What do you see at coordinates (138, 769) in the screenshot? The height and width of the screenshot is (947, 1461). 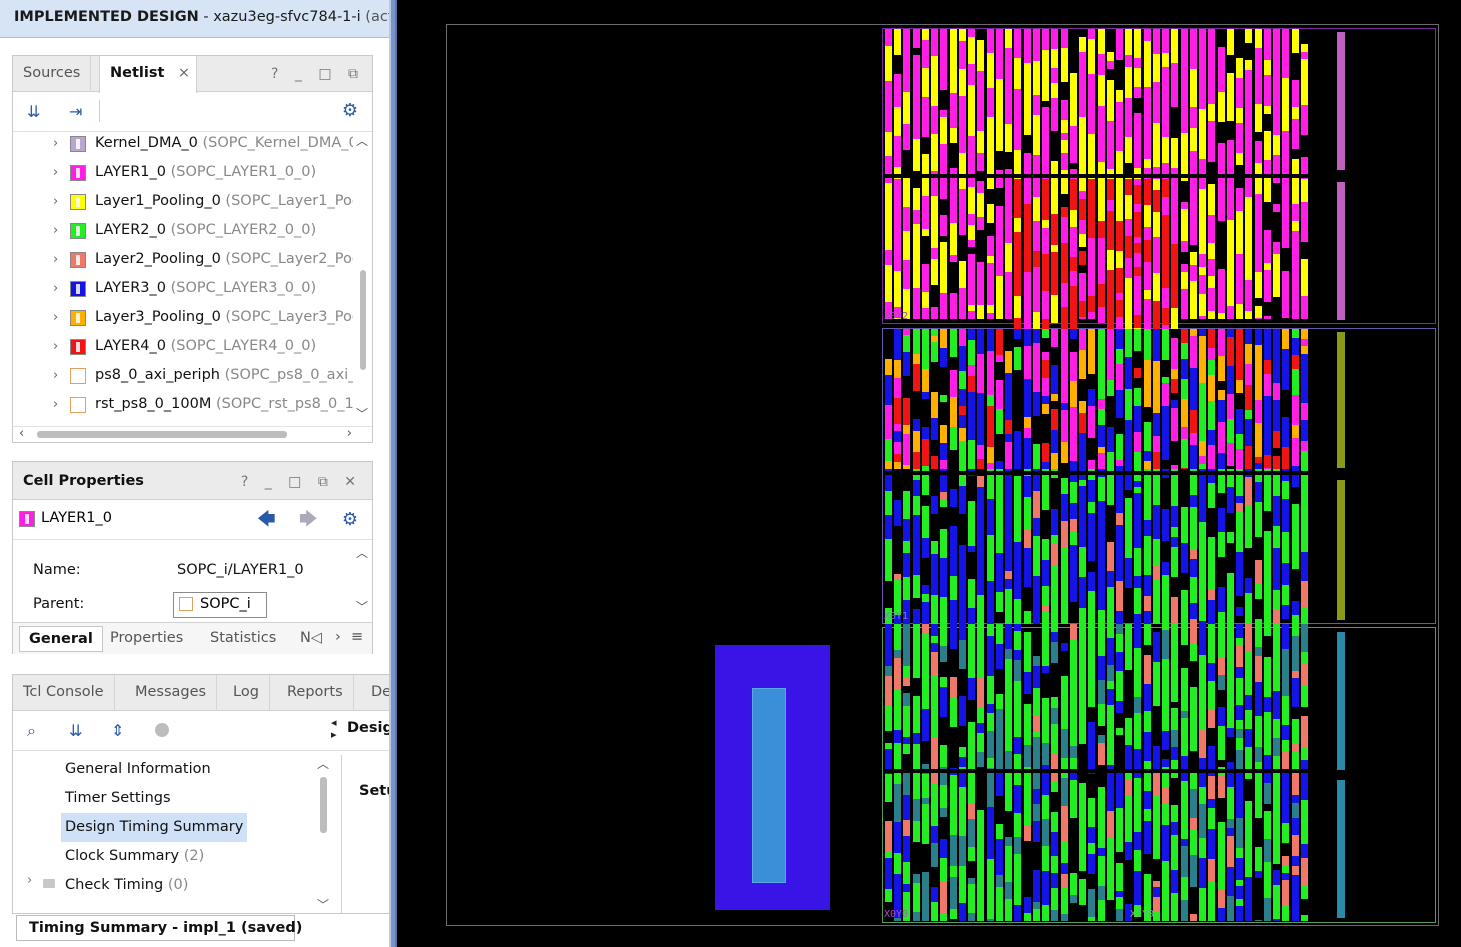 I see `list-item: General Information` at bounding box center [138, 769].